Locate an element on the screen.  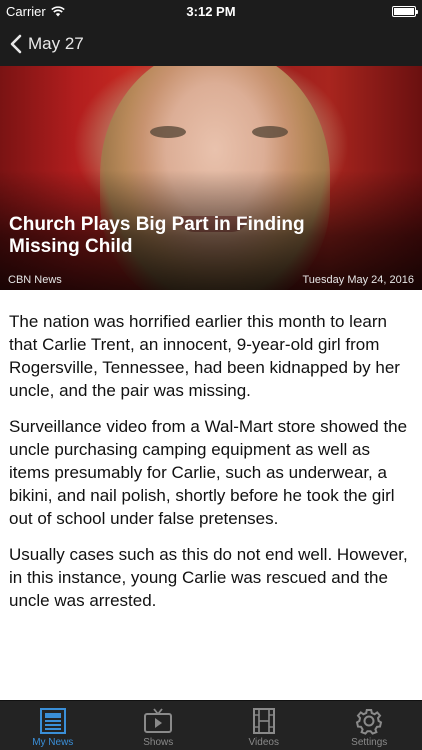
tab-label: My News is located at coordinates (53, 742).